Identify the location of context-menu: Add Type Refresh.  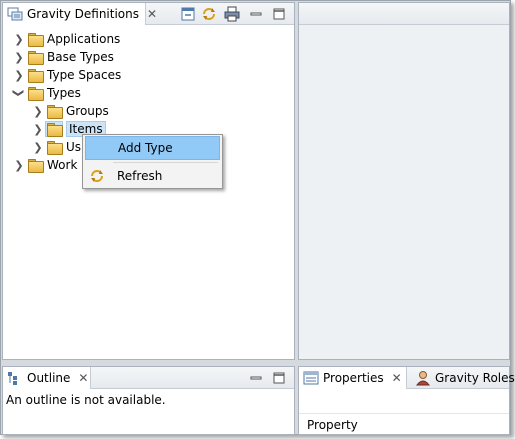
(152, 161).